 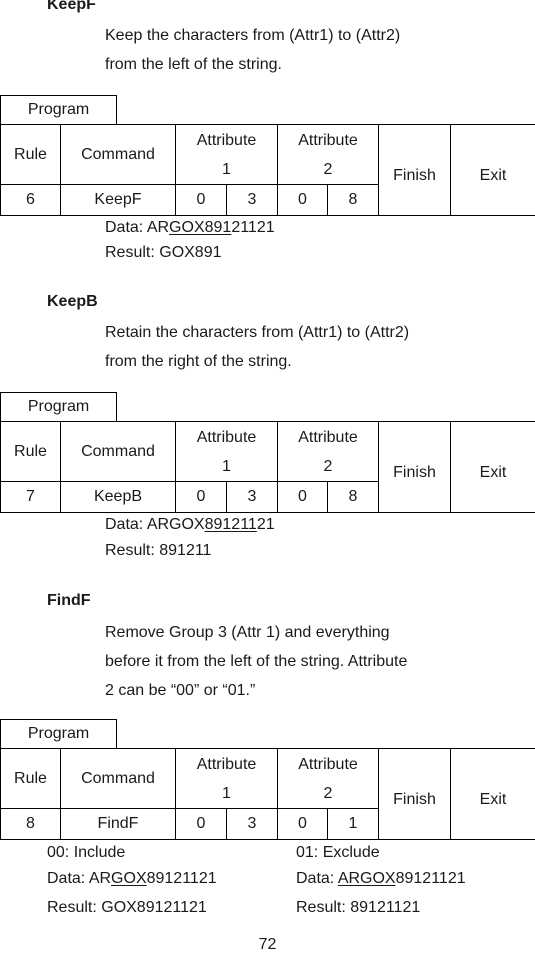 I want to click on findf-exclude-result: Result: 89121121, so click(x=358, y=907).